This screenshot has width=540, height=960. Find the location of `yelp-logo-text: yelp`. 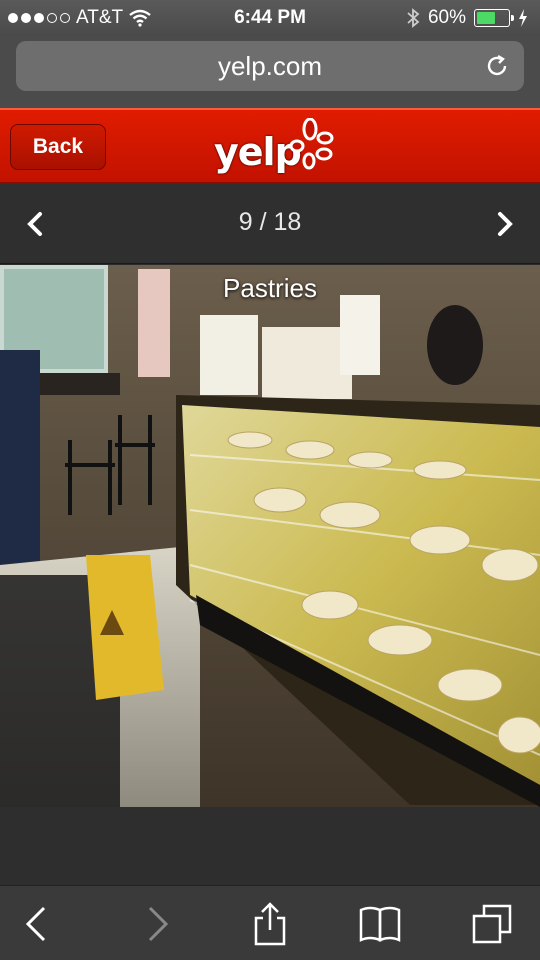

yelp-logo-text: yelp is located at coordinates (258, 152).